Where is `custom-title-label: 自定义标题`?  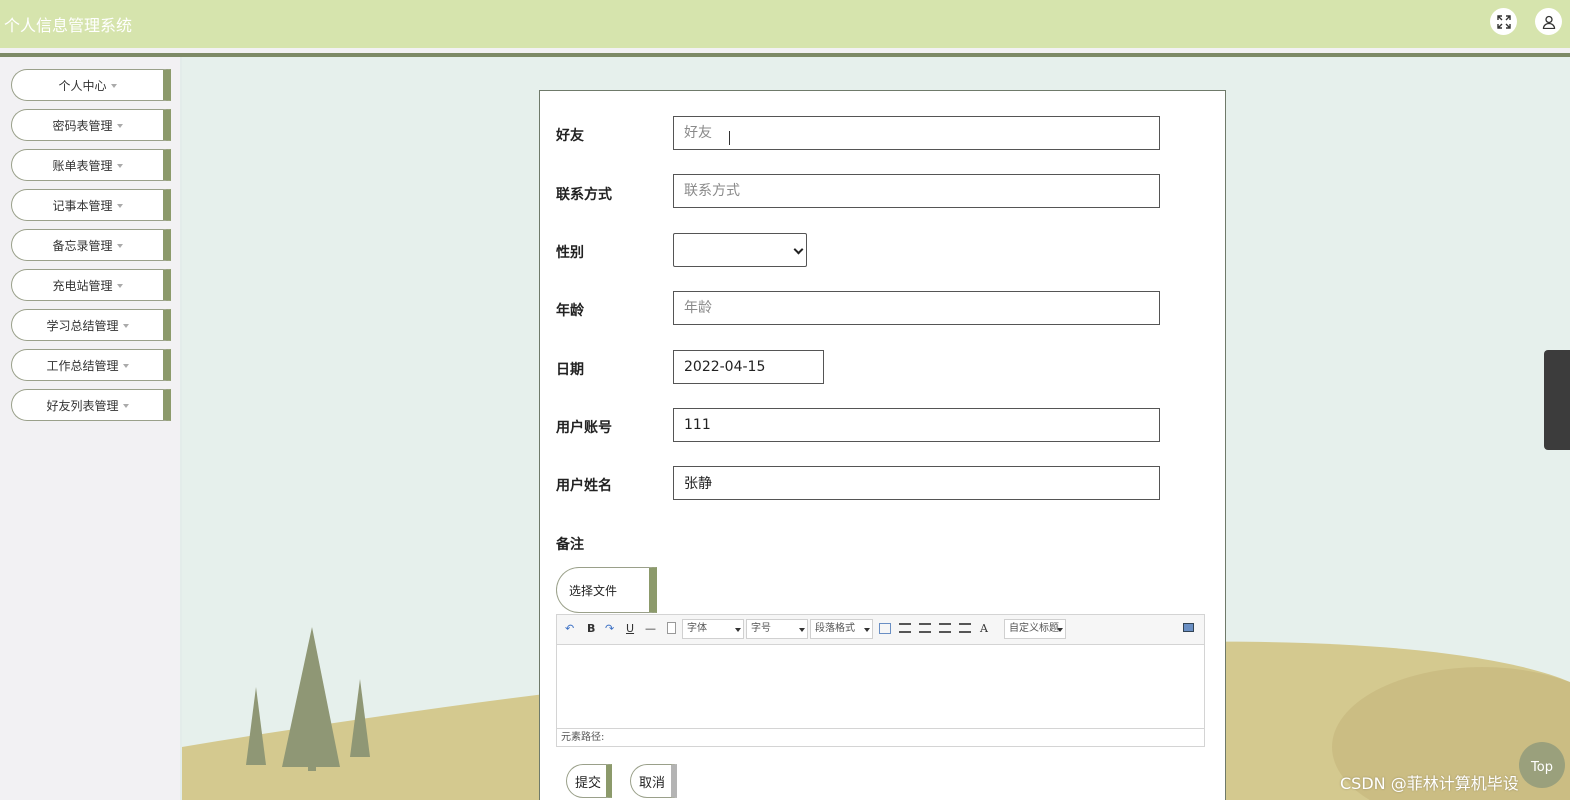 custom-title-label: 自定义标题 is located at coordinates (1034, 628).